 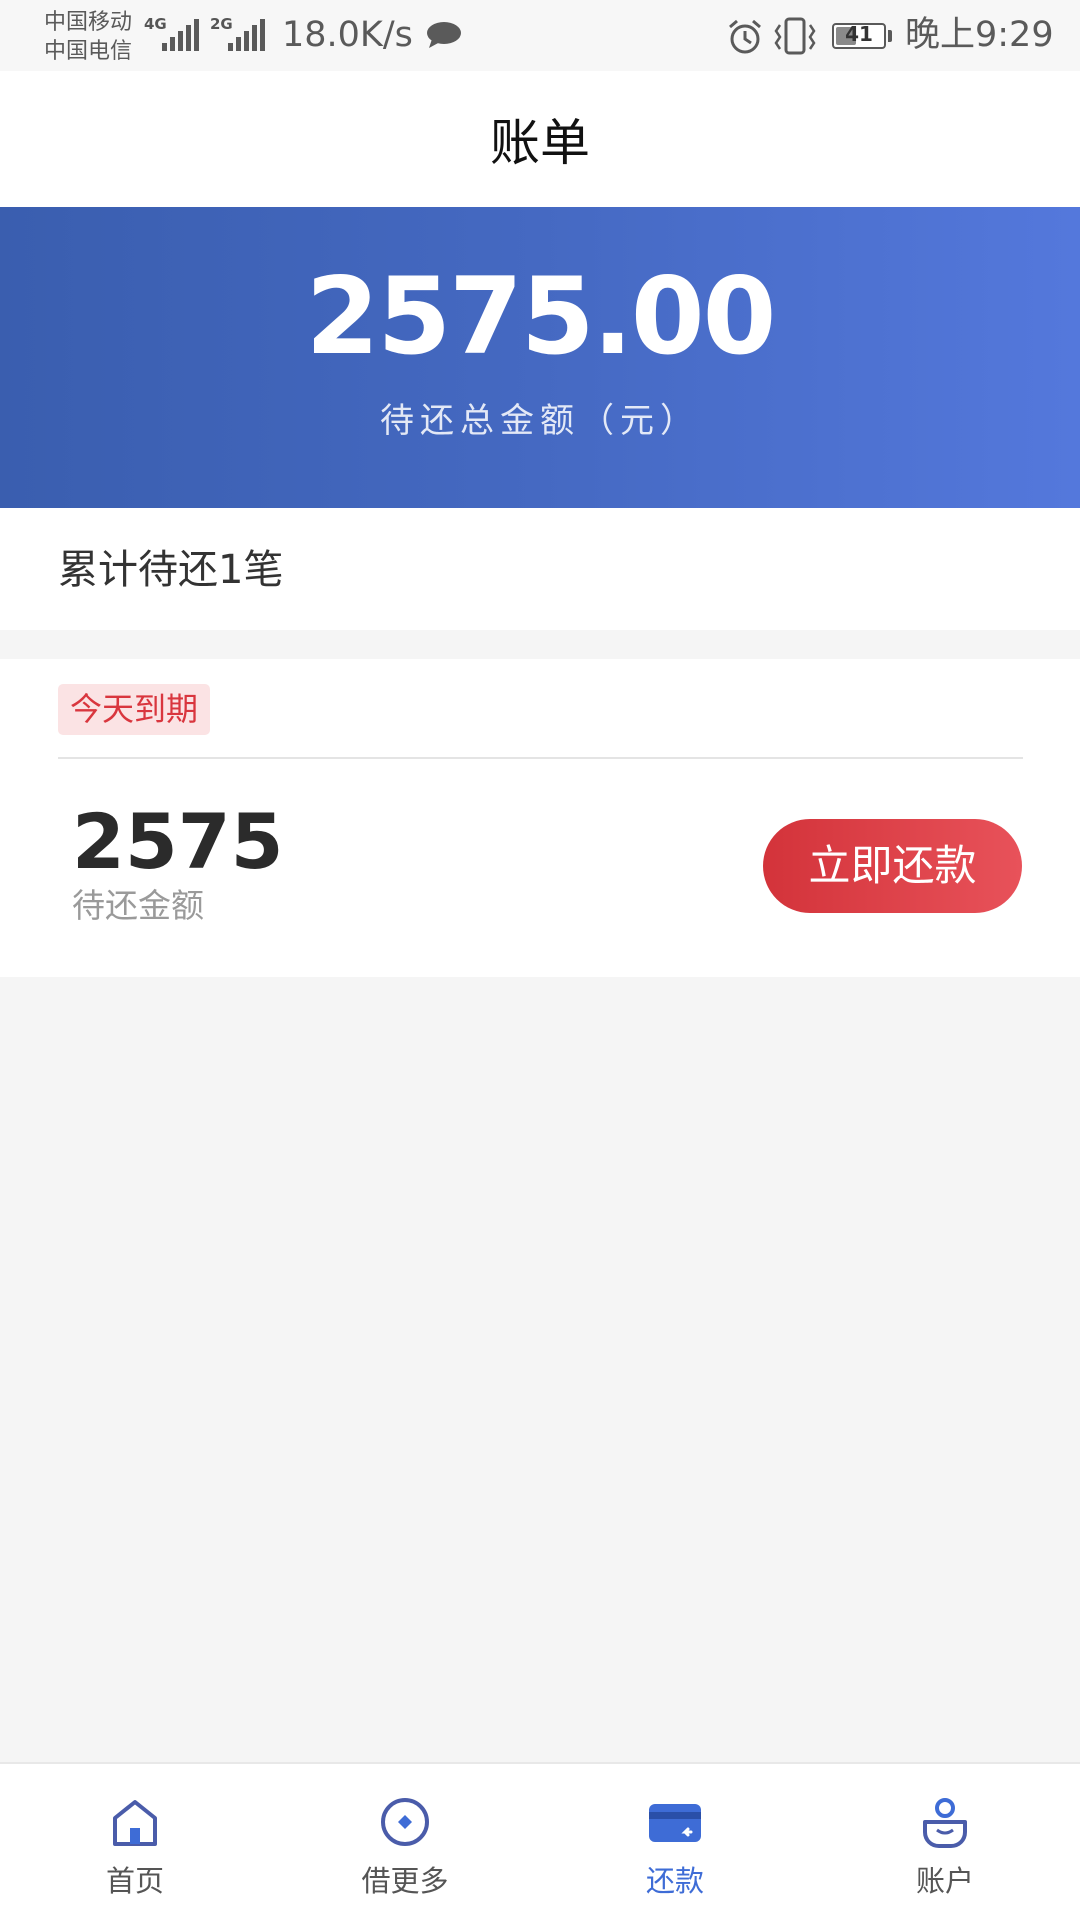 What do you see at coordinates (135, 1823) in the screenshot?
I see `home-icon` at bounding box center [135, 1823].